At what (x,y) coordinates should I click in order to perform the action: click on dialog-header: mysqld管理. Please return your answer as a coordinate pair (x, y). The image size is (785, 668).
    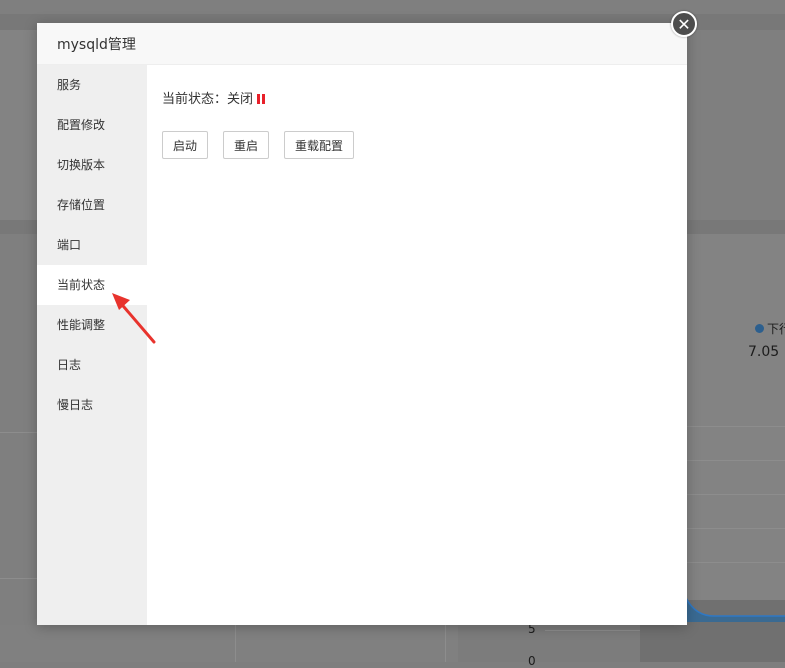
    Looking at the image, I should click on (362, 44).